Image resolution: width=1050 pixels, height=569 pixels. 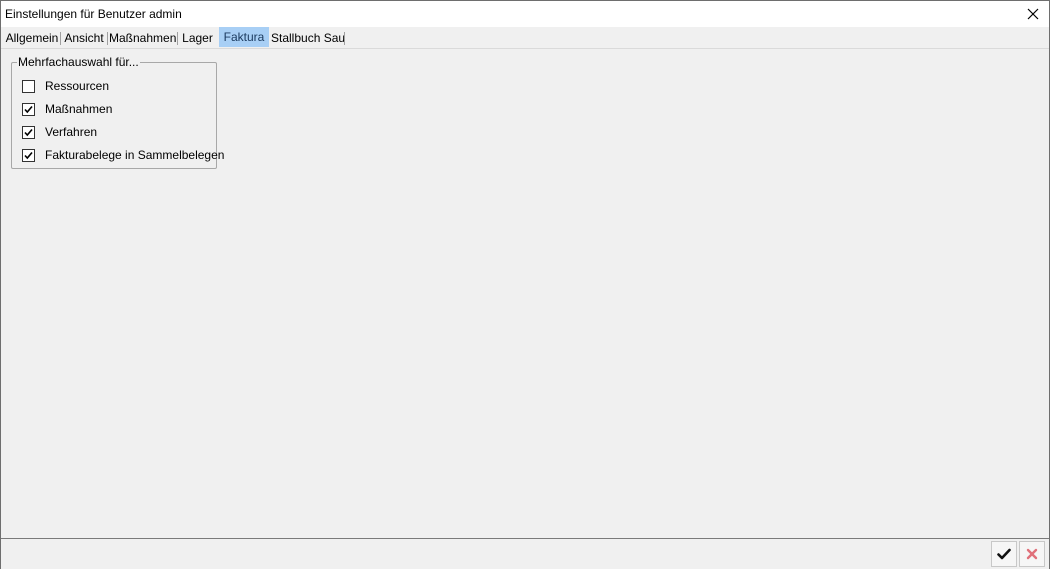 I want to click on window-title: Einstellungen für Benutzer admin, so click(x=93, y=14).